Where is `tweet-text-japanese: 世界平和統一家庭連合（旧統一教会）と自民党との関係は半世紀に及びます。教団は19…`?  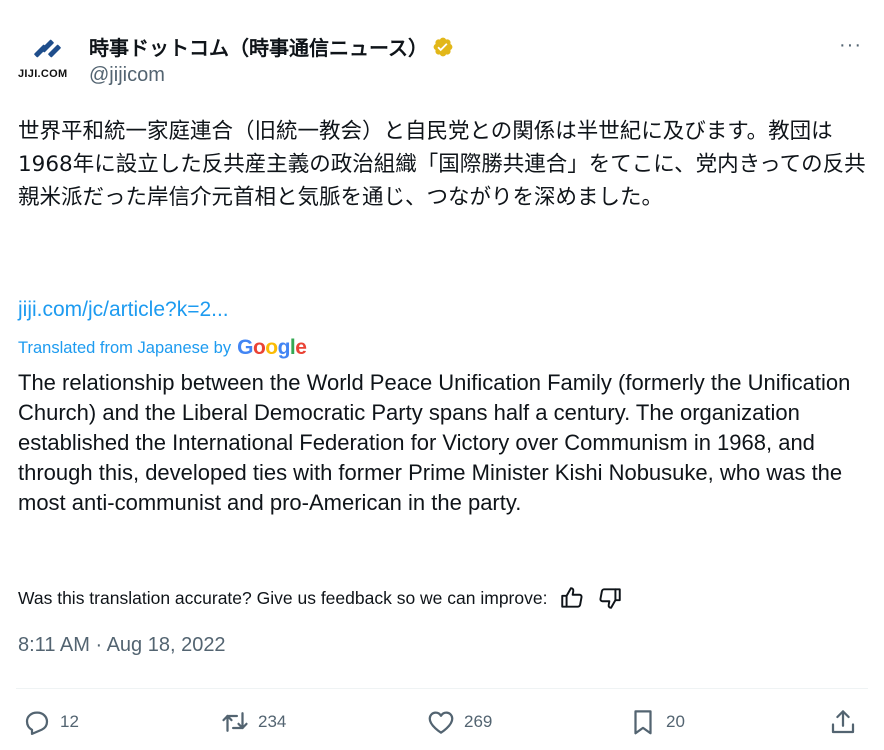
tweet-text-japanese: 世界平和統一家庭連合（旧統一教会）と自民党との関係は半世紀に及びます。教団は19… is located at coordinates (442, 164).